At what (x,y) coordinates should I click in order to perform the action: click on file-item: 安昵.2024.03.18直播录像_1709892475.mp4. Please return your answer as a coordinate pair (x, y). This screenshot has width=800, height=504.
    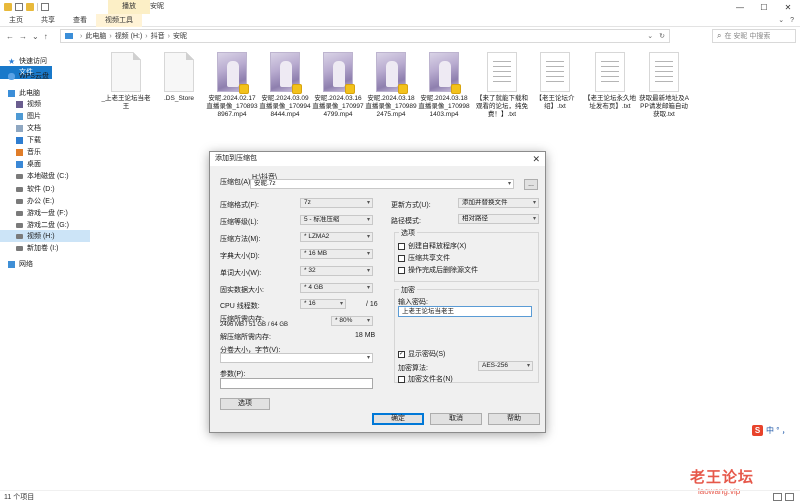
    Looking at the image, I should click on (391, 85).